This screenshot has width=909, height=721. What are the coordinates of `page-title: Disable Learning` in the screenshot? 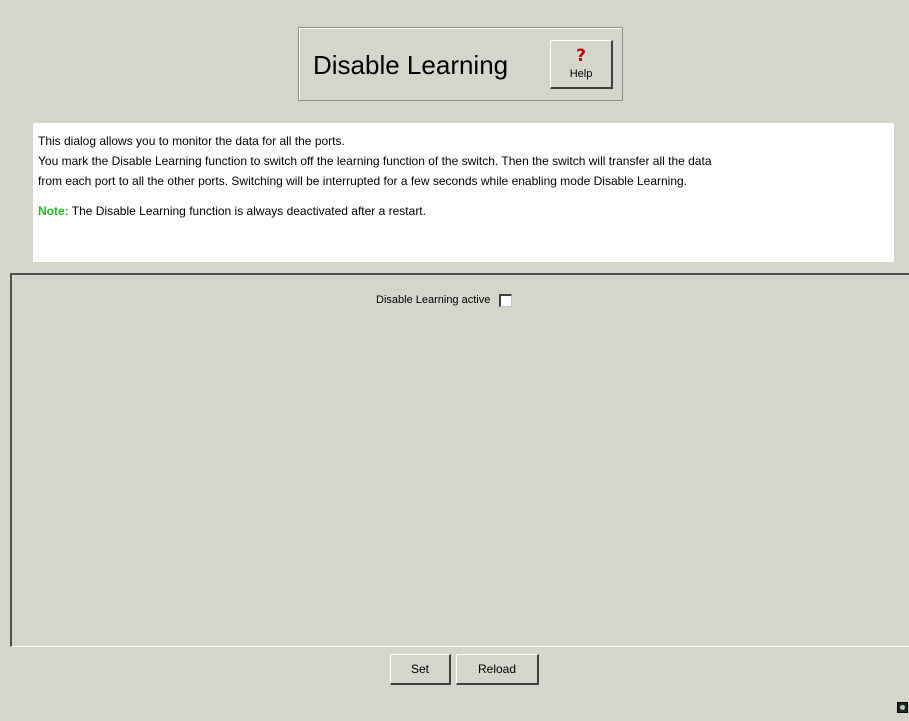 It's located at (411, 65).